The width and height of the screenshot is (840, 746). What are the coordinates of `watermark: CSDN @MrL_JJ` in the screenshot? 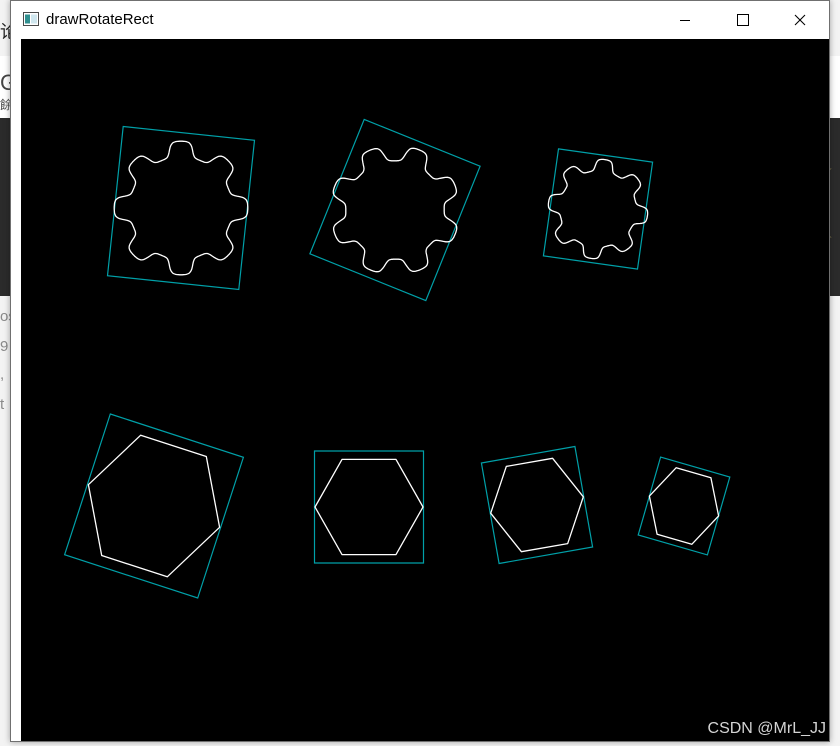 It's located at (766, 728).